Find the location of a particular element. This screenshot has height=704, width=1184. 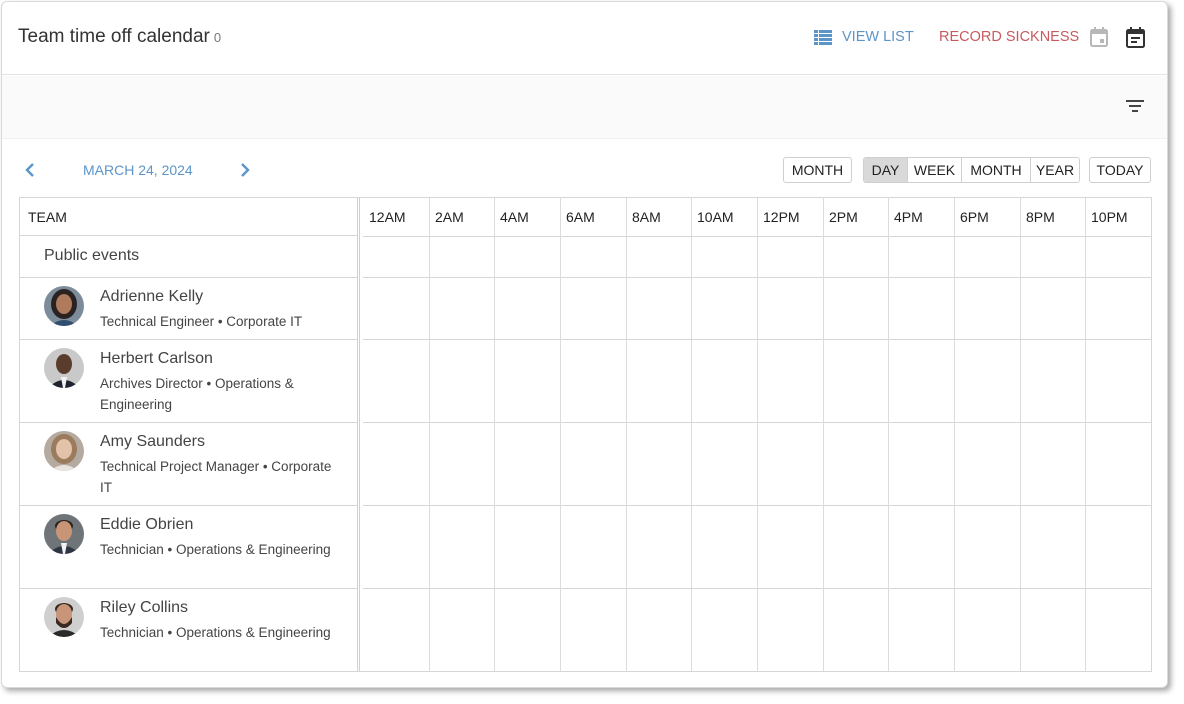

time-label: 4AM is located at coordinates (514, 217).